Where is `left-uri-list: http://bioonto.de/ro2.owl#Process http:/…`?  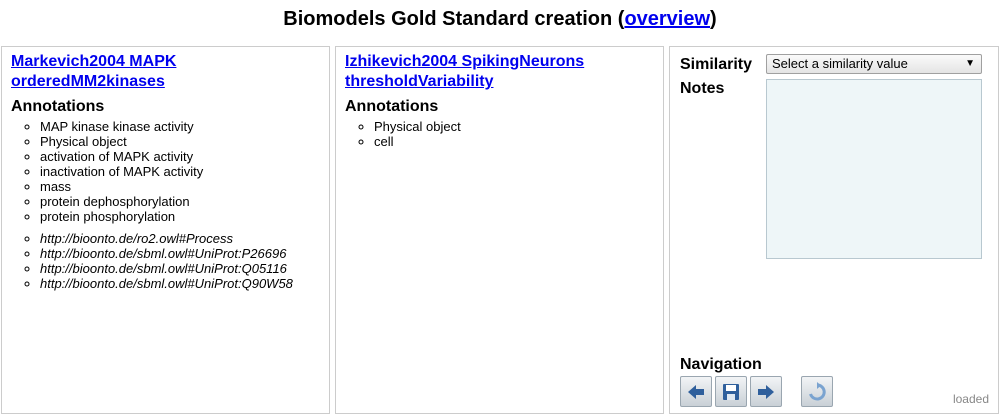 left-uri-list: http://bioonto.de/ro2.owl#Process http:/… is located at coordinates (147, 261).